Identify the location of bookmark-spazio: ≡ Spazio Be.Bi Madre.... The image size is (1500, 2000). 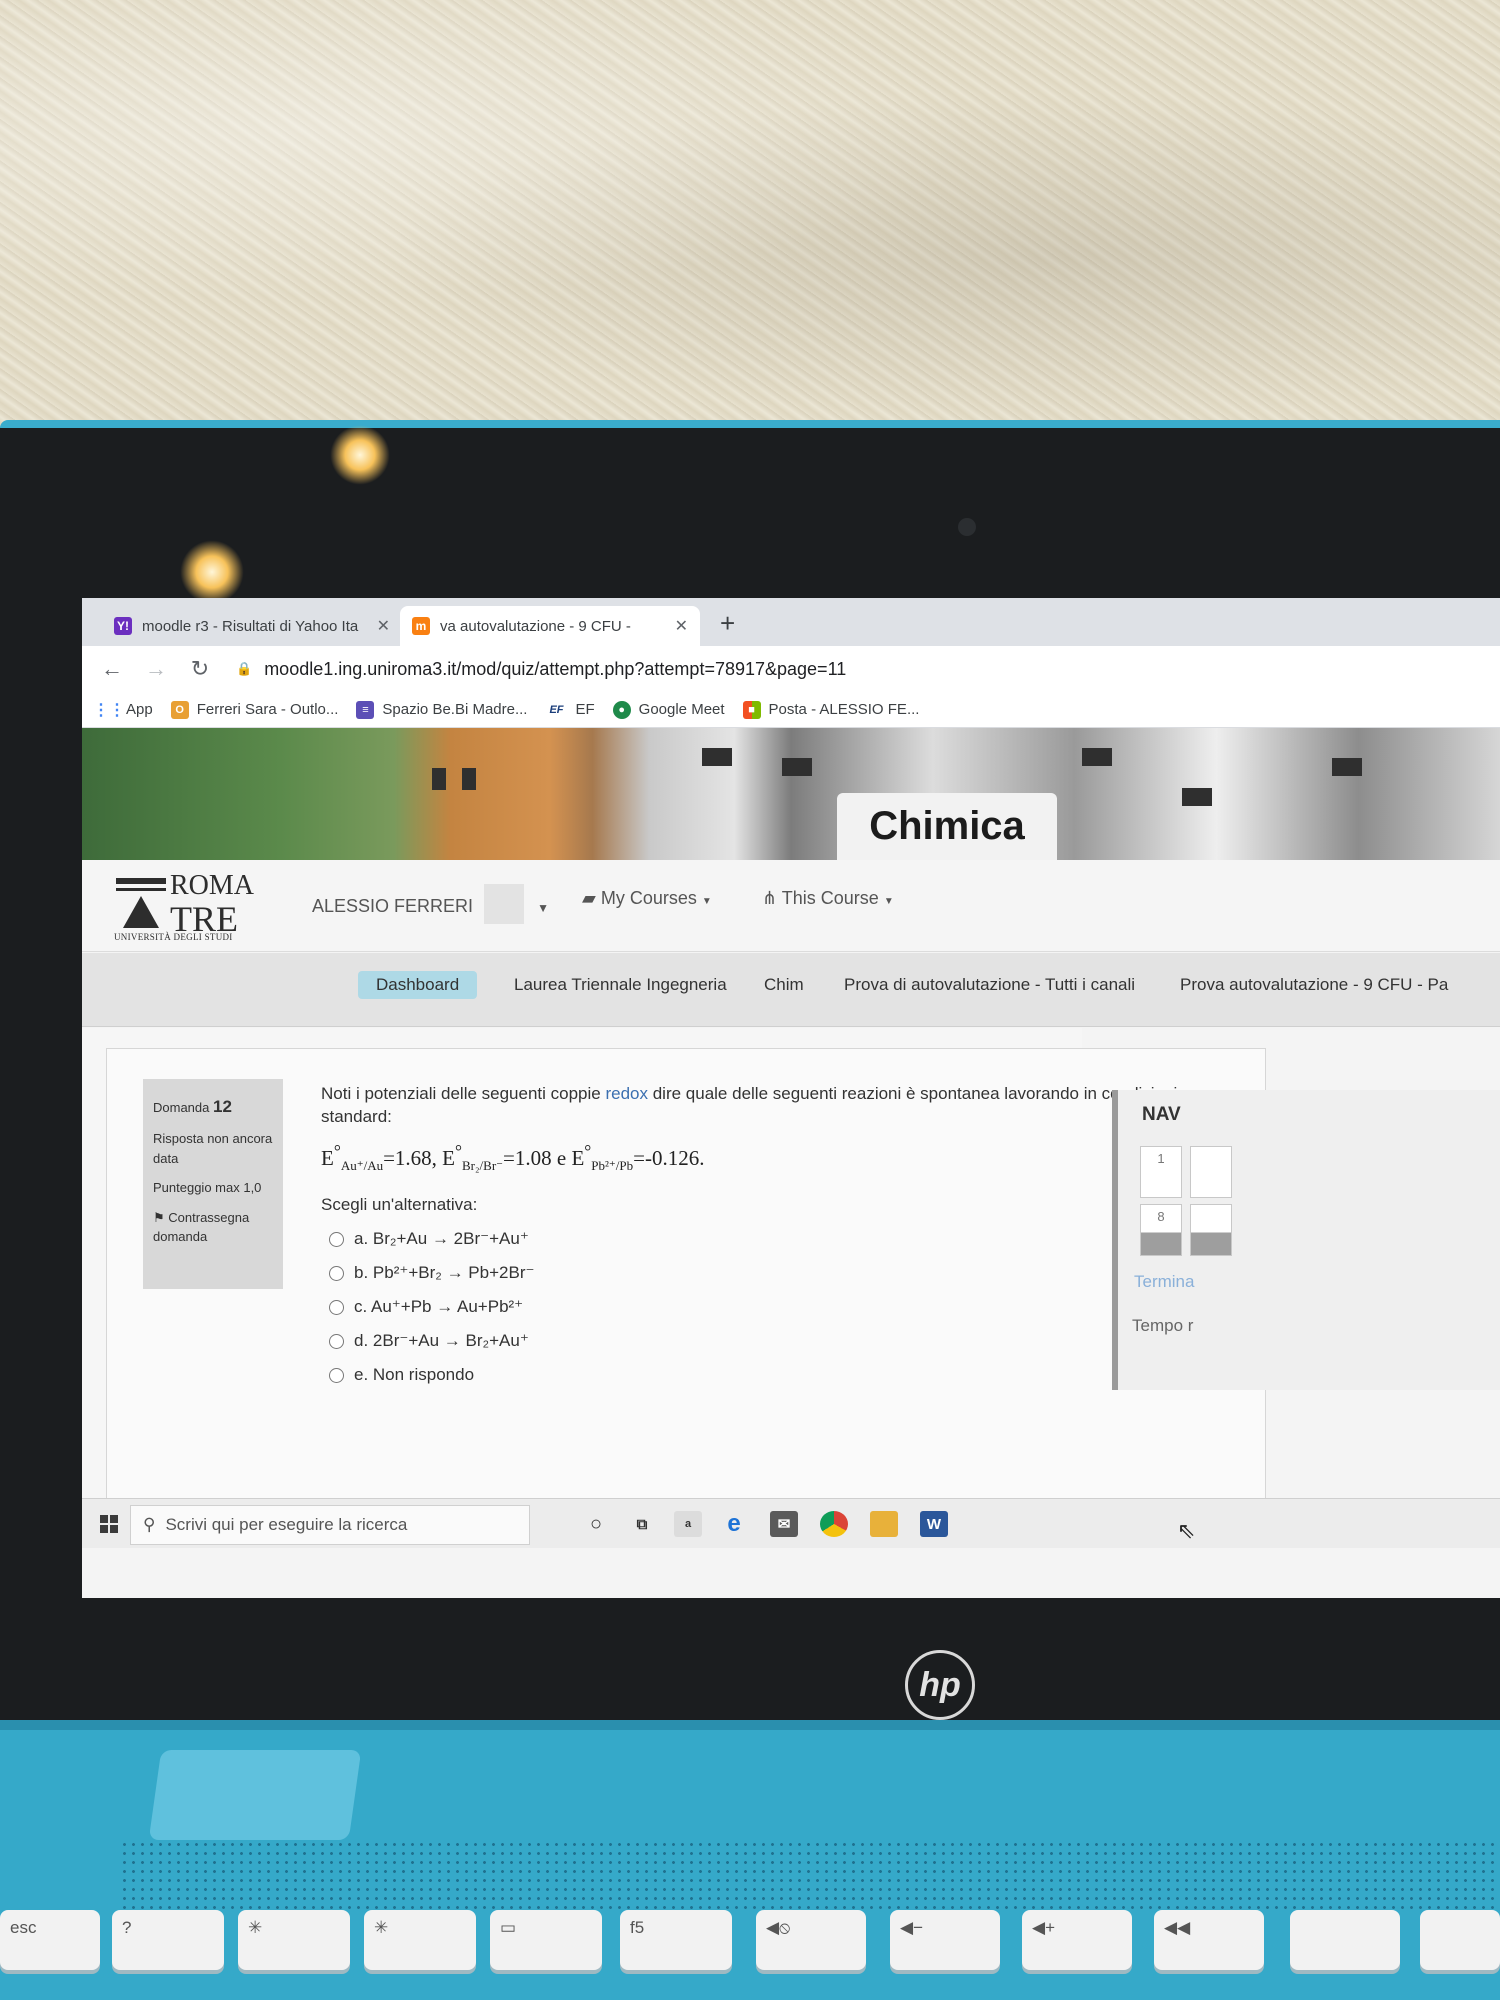
(441, 709).